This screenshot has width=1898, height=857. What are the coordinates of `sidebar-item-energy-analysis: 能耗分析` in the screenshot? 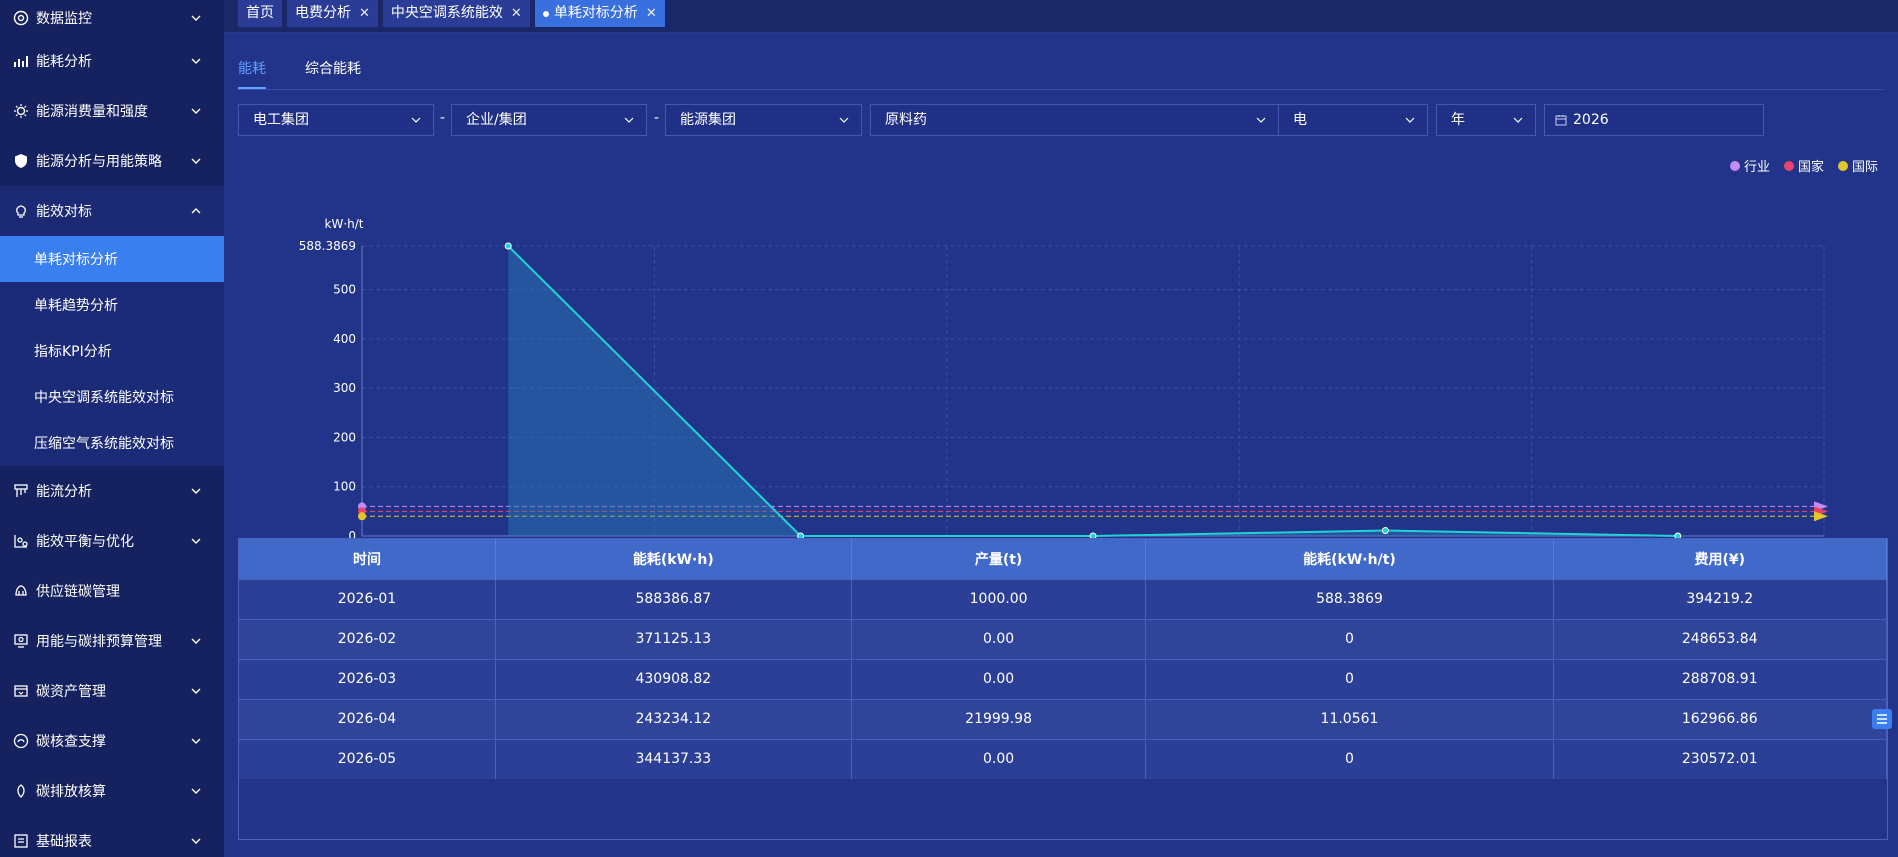 It's located at (112, 61).